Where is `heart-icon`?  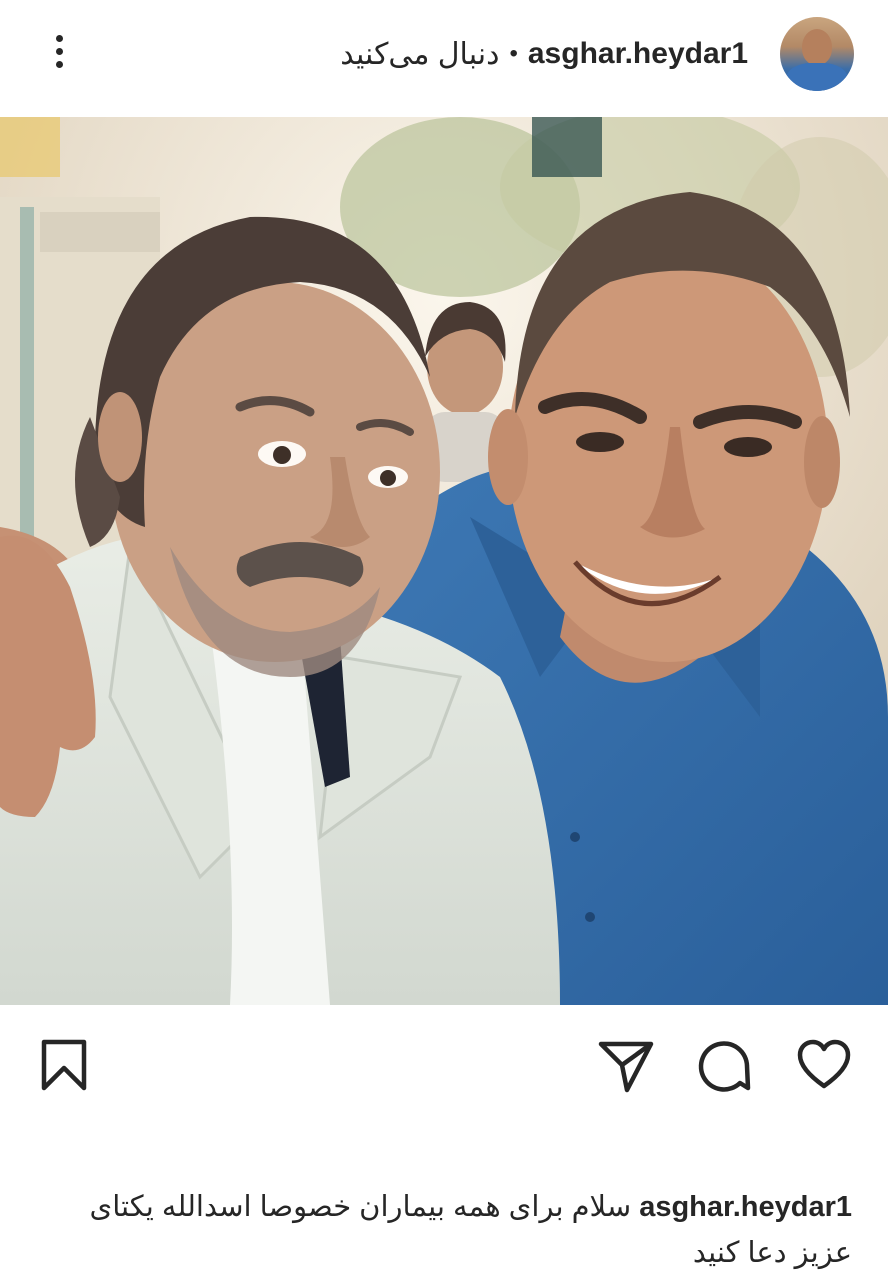
heart-icon is located at coordinates (824, 1066).